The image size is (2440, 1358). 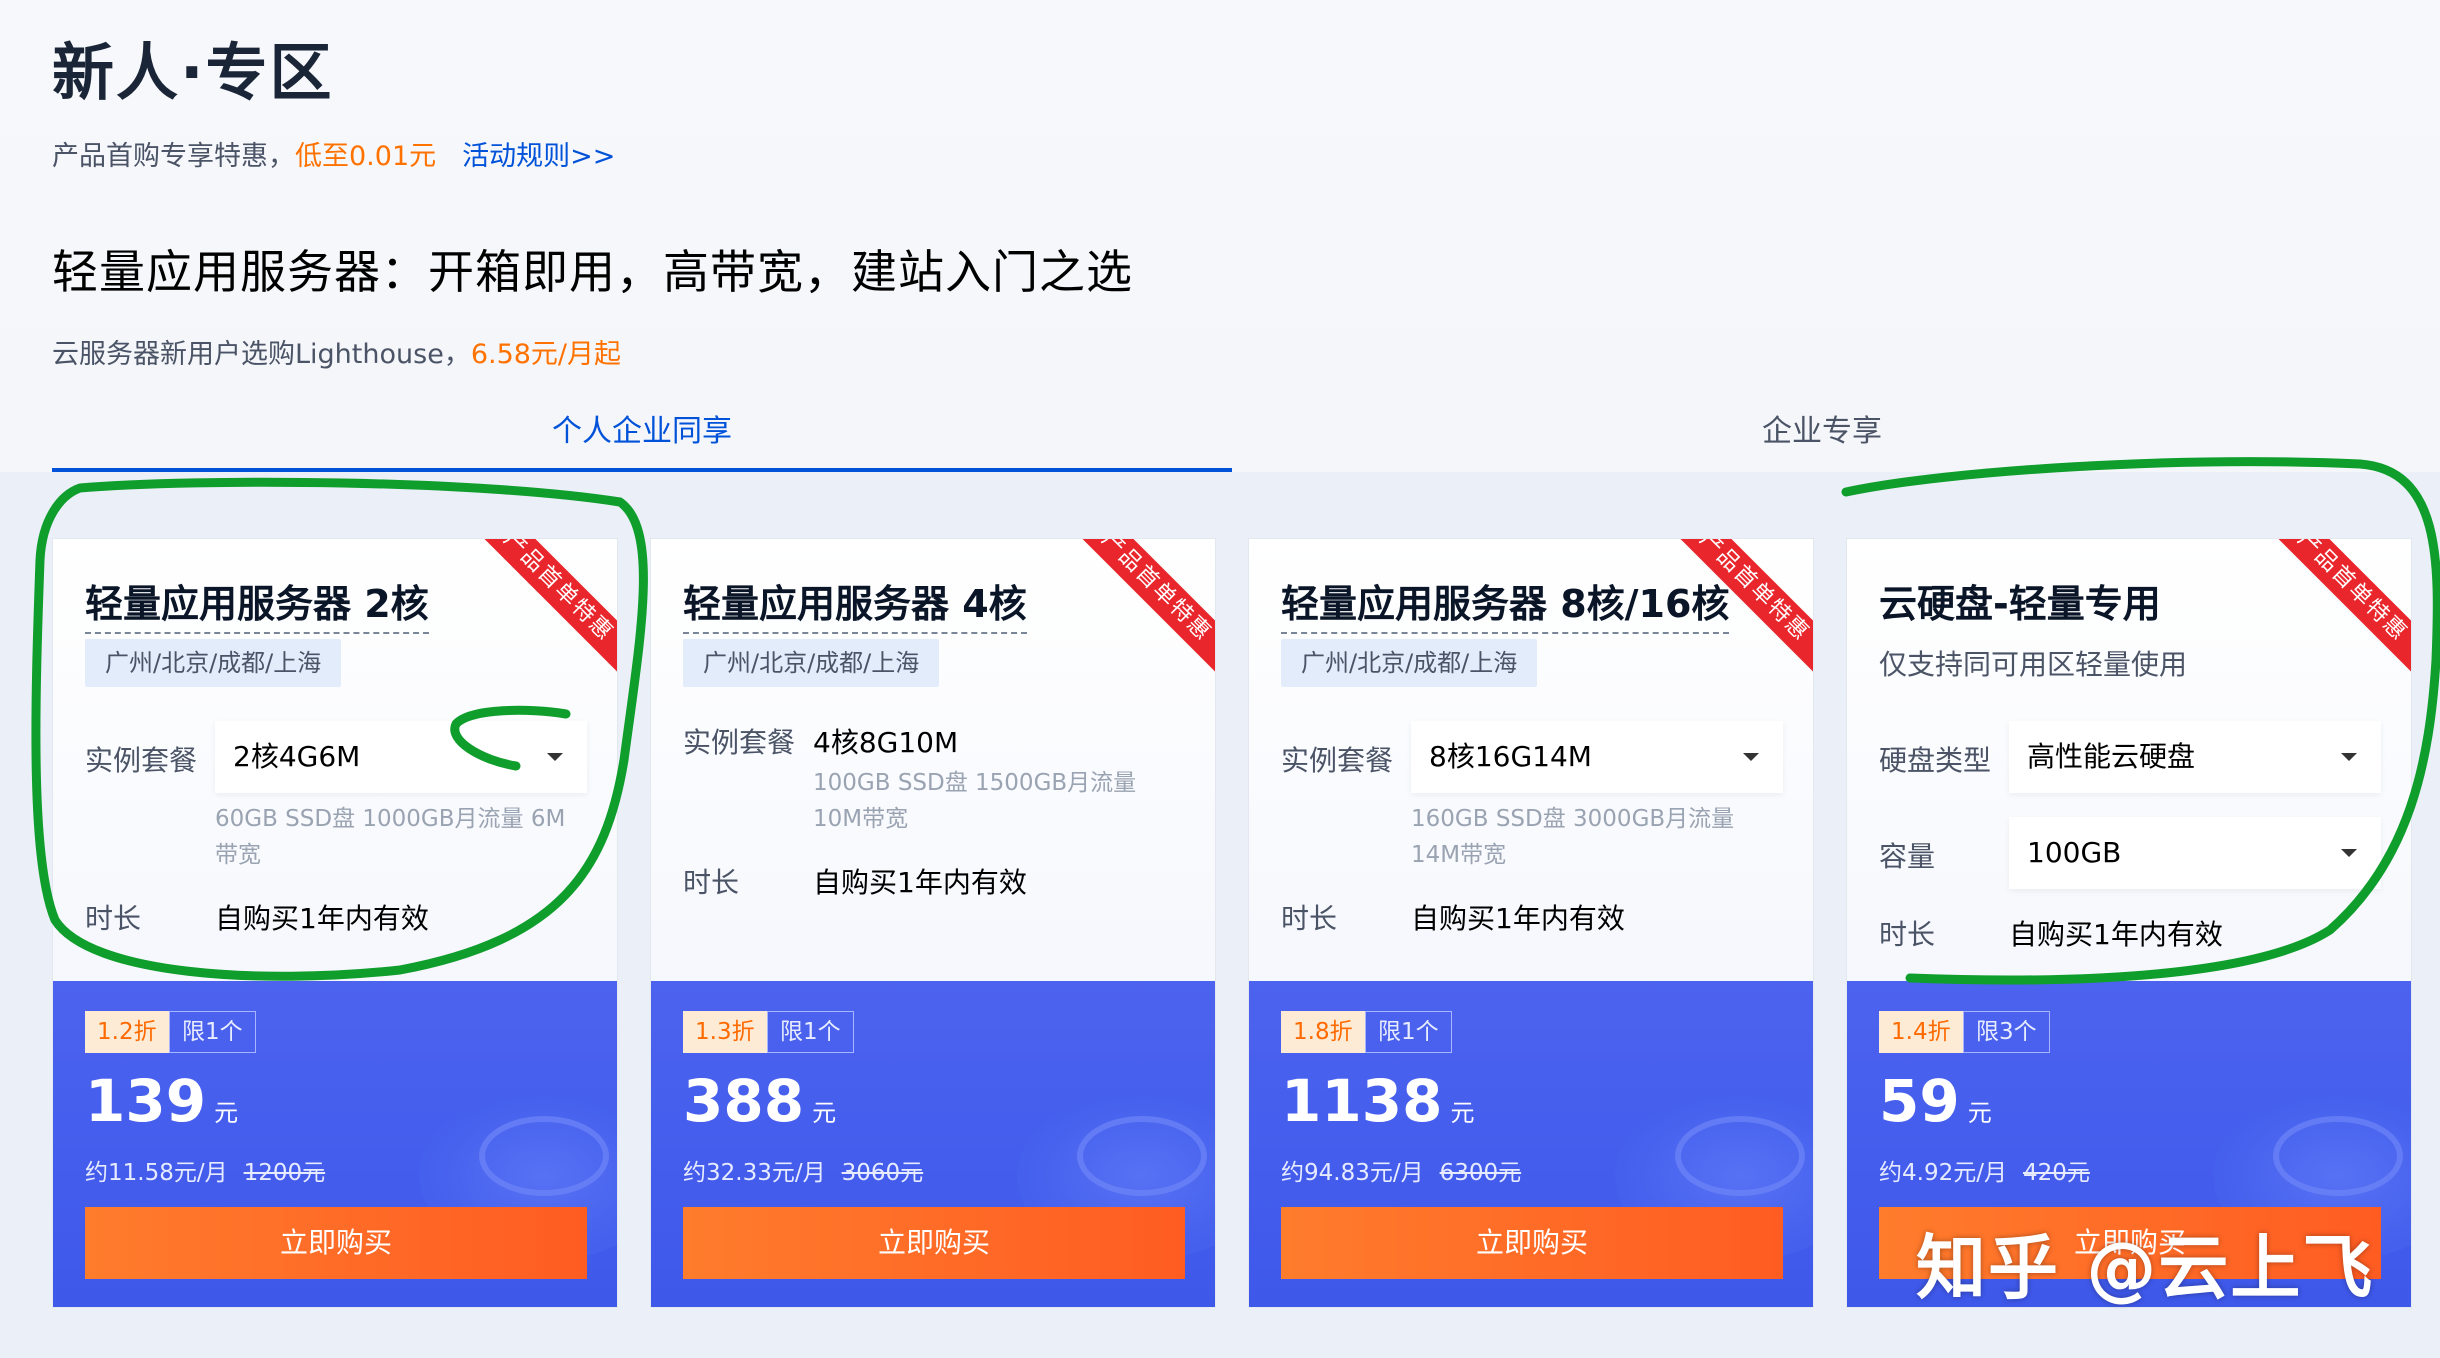 I want to click on spec-note: 60GB SSD盘 1000GB月流量 6M带宽, so click(x=390, y=837).